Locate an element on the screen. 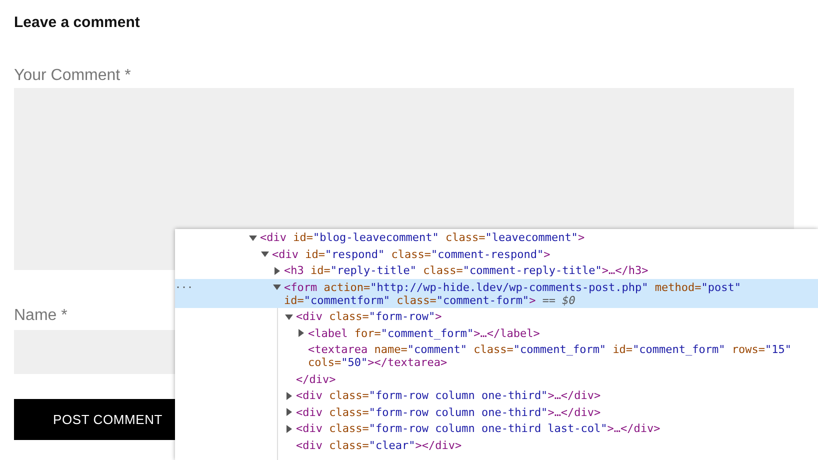 The image size is (818, 460). dom-tree-row: <textarea name="comment" class="comment_form" id="comment_form" rows="15" cols="50"></textarea> is located at coordinates (496, 355).